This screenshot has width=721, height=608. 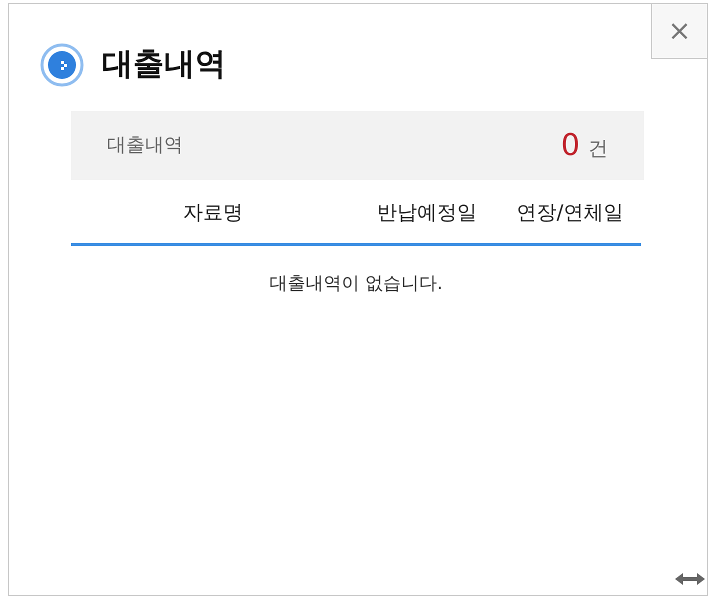 I want to click on column-header: 반납예정일, so click(x=427, y=212).